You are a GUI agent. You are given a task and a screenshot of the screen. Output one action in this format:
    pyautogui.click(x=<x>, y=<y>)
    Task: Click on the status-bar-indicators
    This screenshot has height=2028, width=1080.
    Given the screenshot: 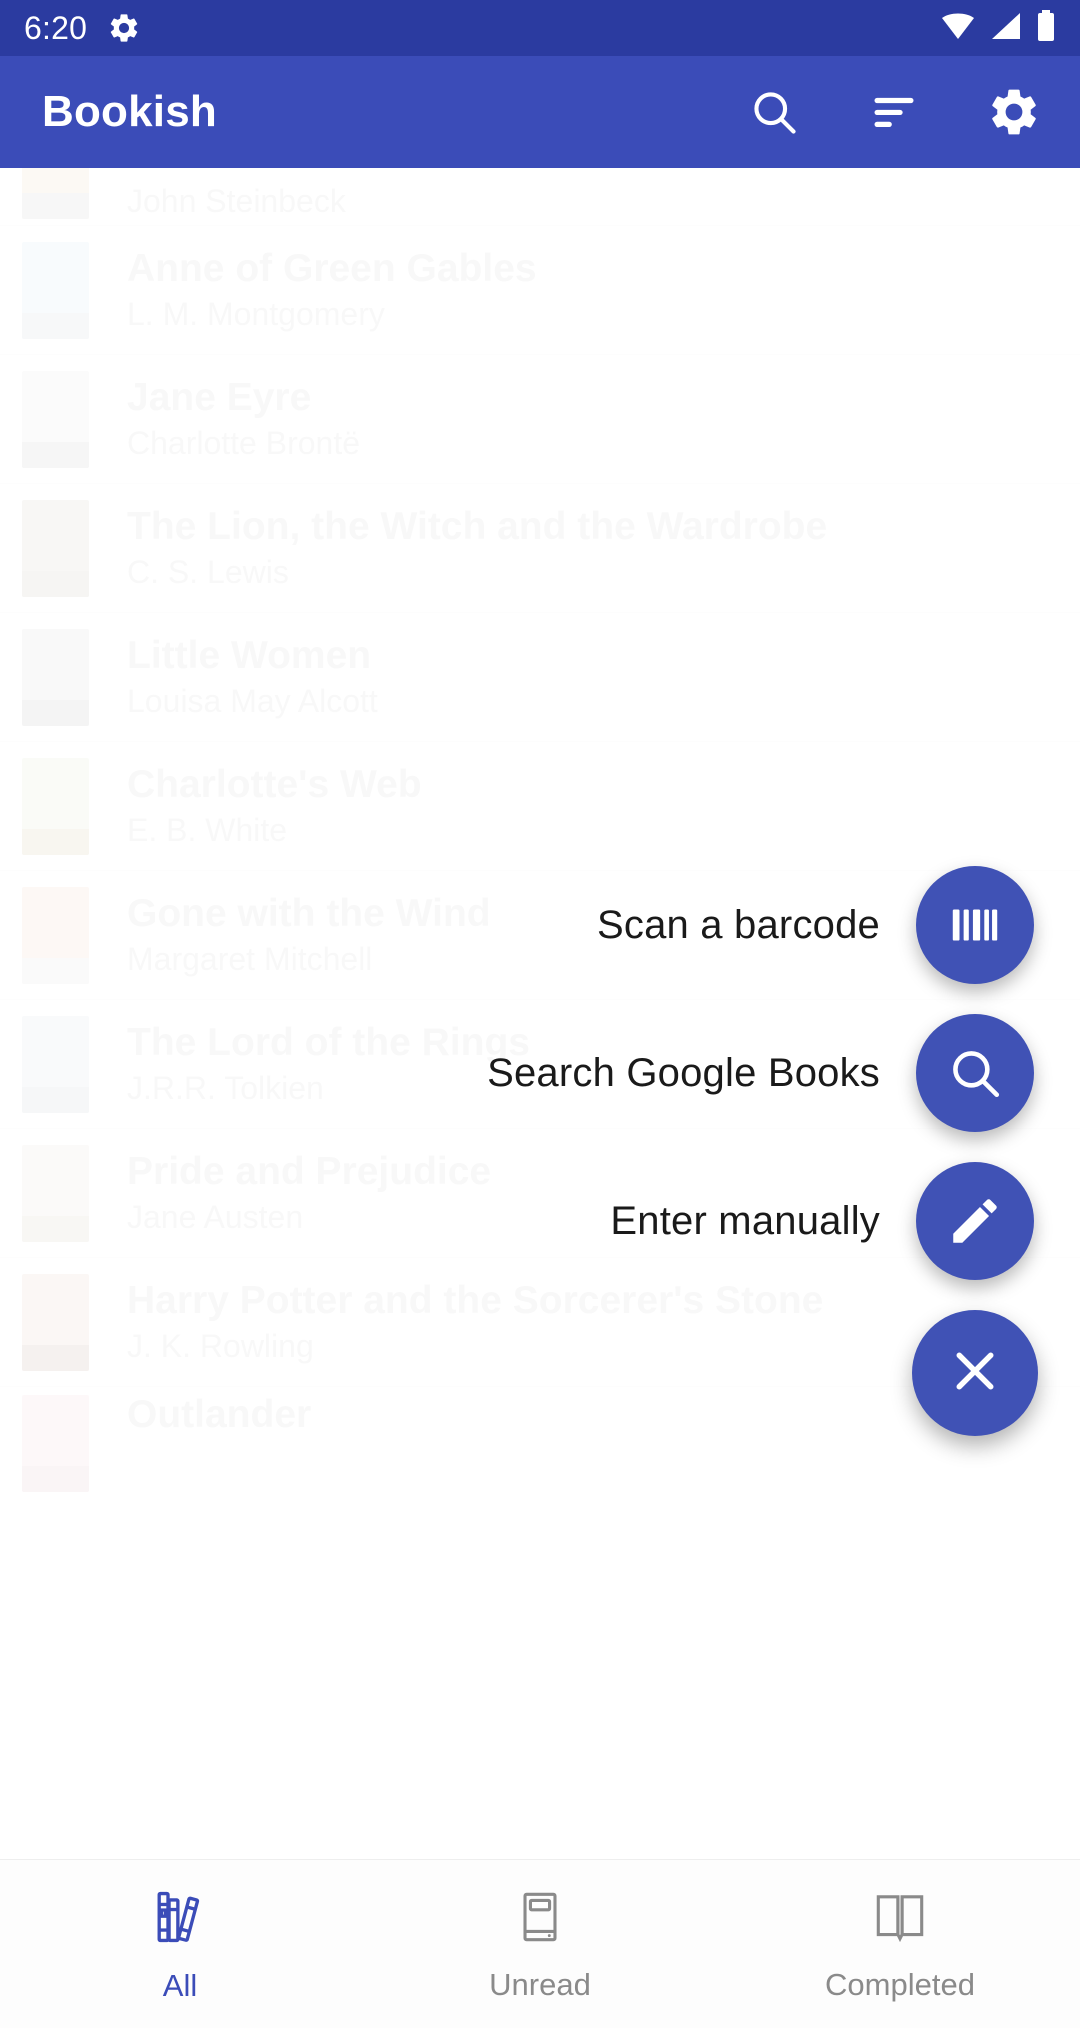 What is the action you would take?
    pyautogui.click(x=998, y=28)
    